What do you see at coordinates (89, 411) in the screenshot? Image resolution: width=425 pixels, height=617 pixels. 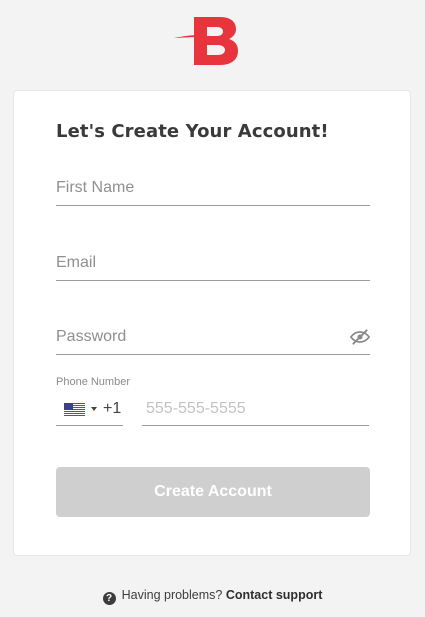 I see `country-code-select: +1` at bounding box center [89, 411].